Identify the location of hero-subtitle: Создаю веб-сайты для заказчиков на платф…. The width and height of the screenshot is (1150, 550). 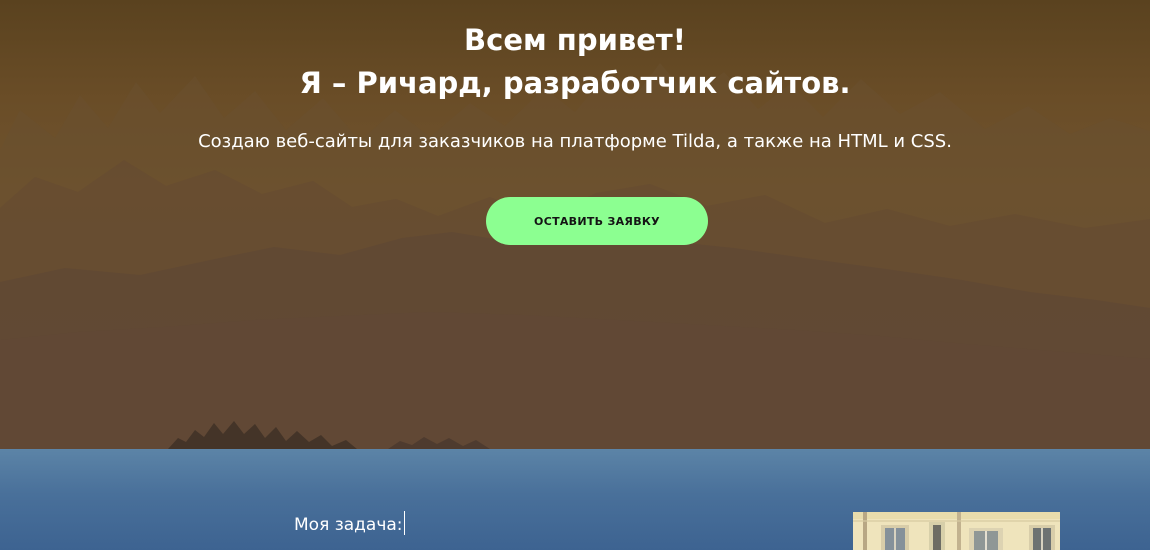
(575, 141).